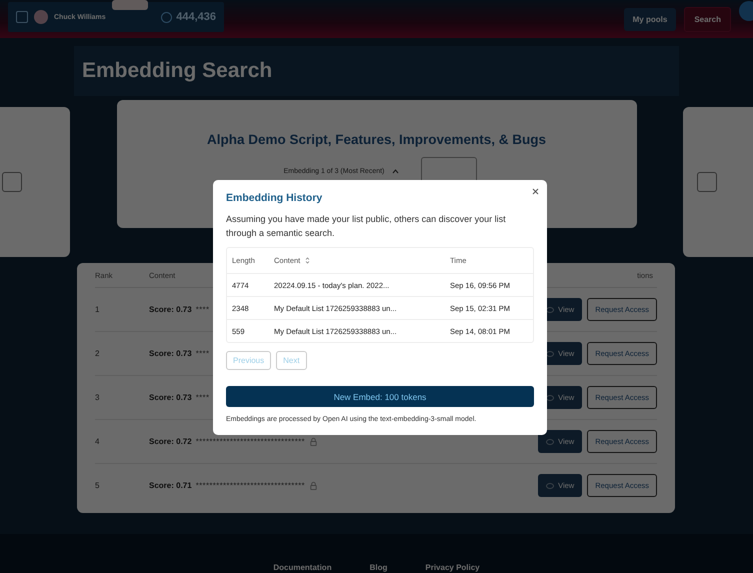  Describe the element at coordinates (196, 17) in the screenshot. I see `points-count: 444,436` at that location.